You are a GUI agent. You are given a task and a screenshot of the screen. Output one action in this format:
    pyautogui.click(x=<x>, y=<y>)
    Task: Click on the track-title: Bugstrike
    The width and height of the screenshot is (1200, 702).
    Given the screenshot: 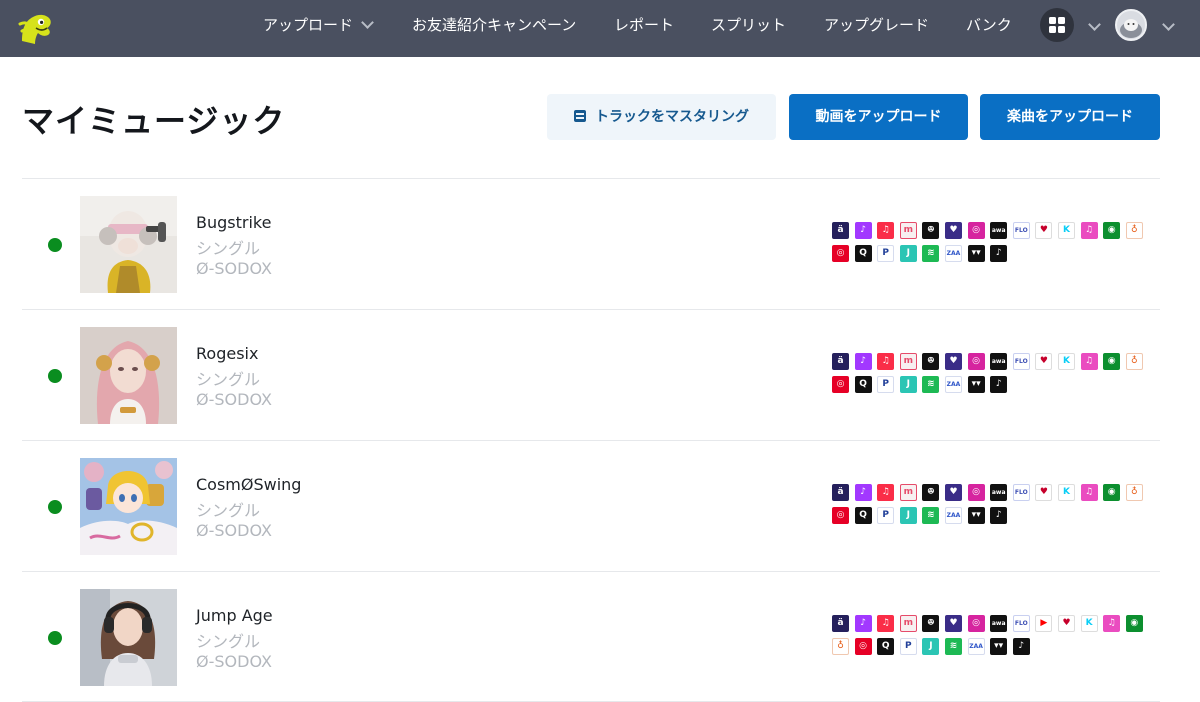 What is the action you would take?
    pyautogui.click(x=233, y=222)
    